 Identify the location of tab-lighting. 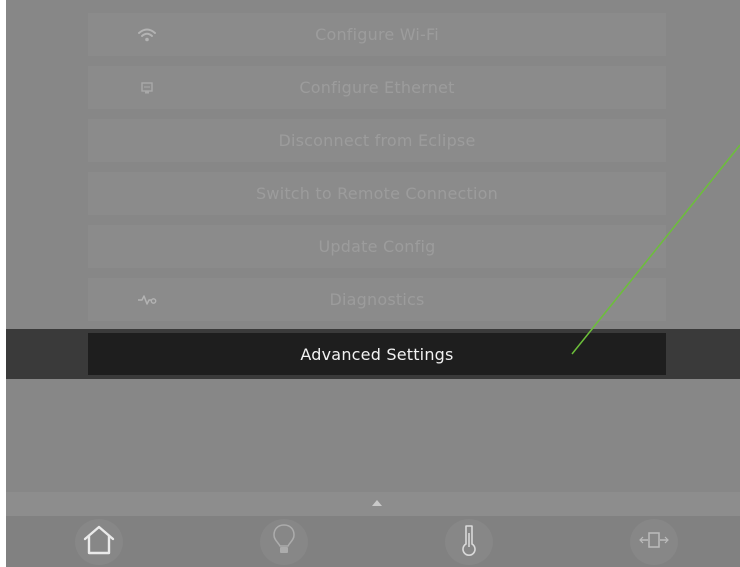
(284, 542).